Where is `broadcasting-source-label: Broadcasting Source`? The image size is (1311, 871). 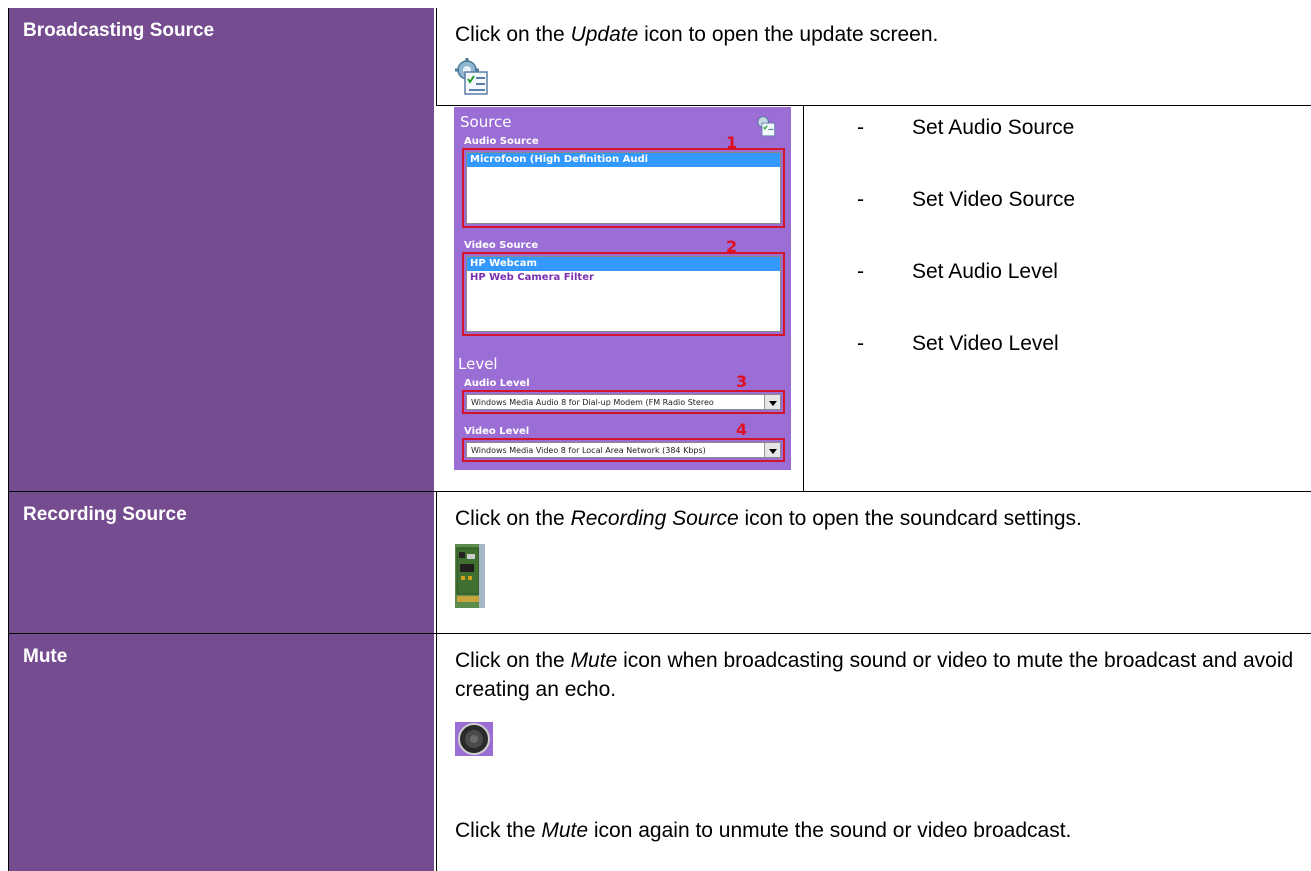 broadcasting-source-label: Broadcasting Source is located at coordinates (119, 30).